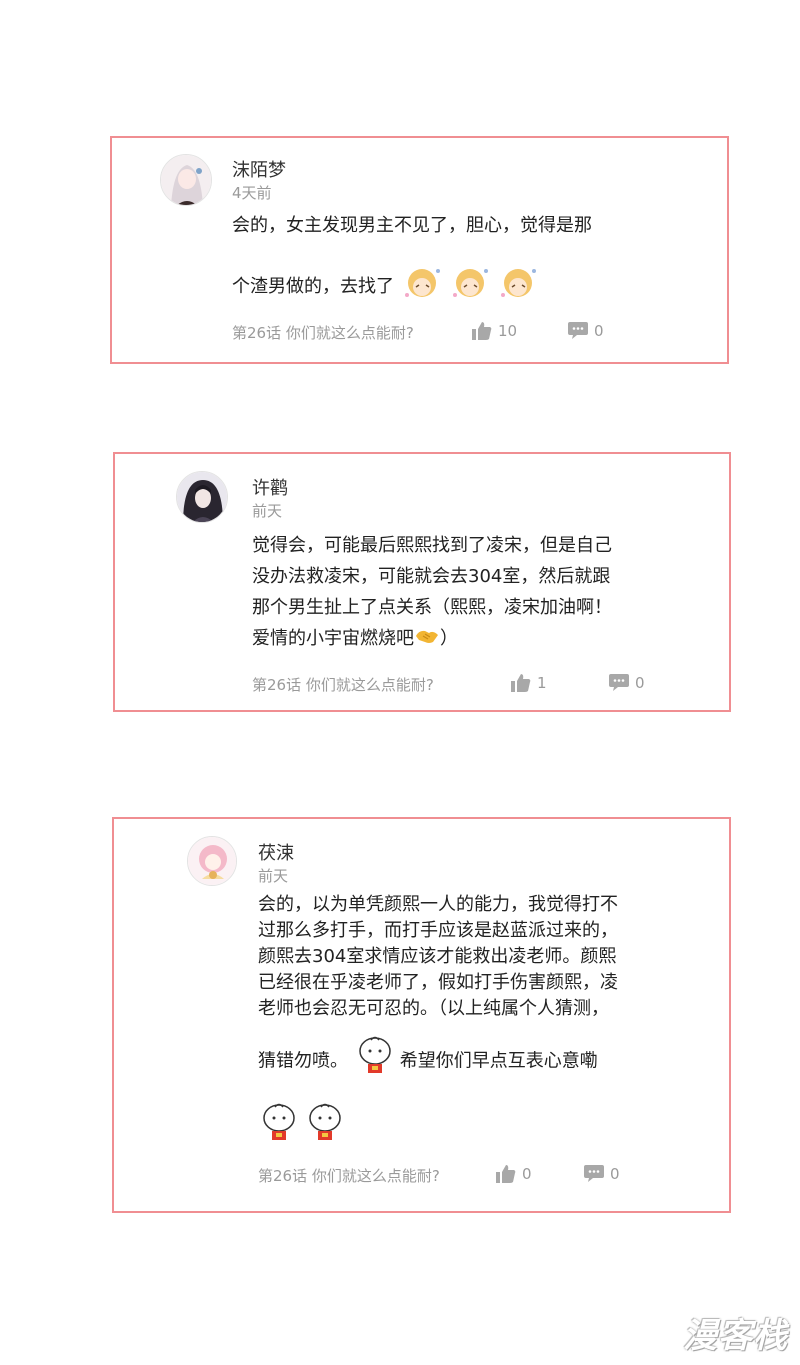 This screenshot has height=1365, width=800. I want to click on username: 沫陌梦, so click(259, 169).